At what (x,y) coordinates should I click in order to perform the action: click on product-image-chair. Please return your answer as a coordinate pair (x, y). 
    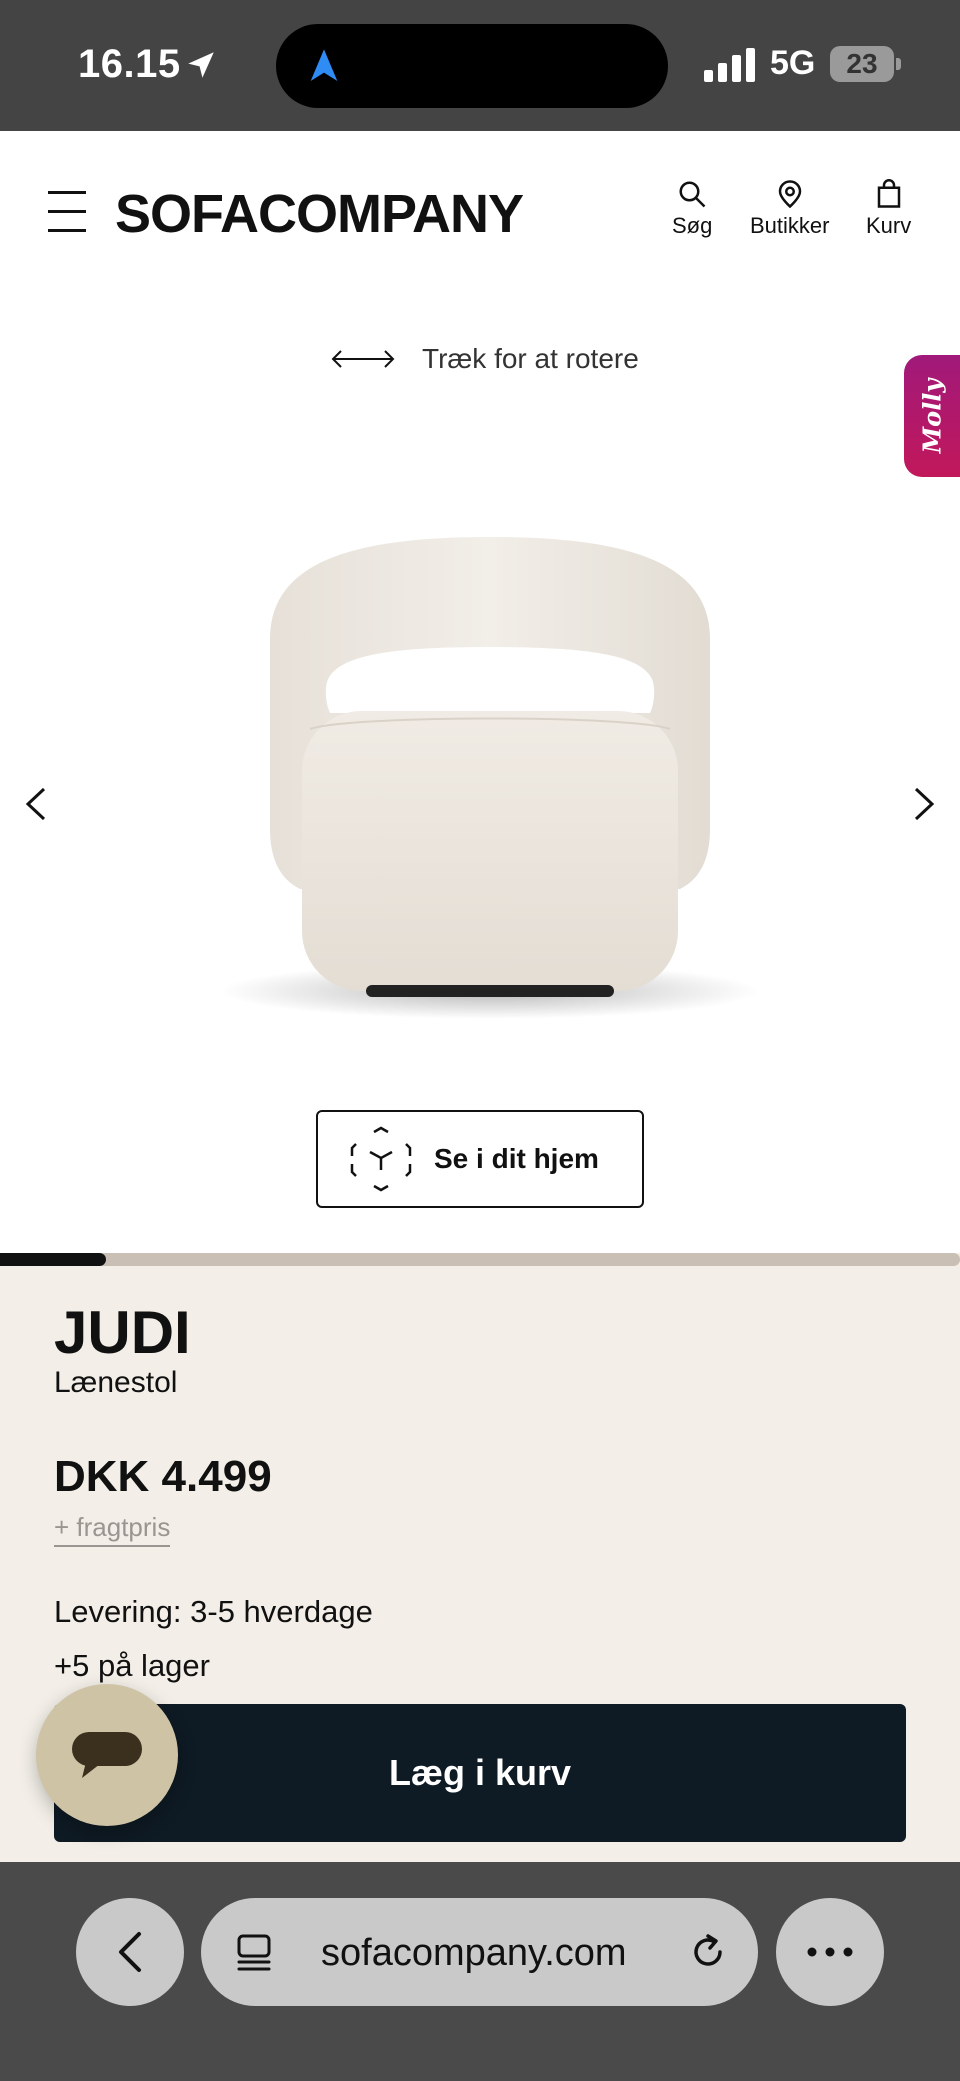
    Looking at the image, I should click on (490, 779).